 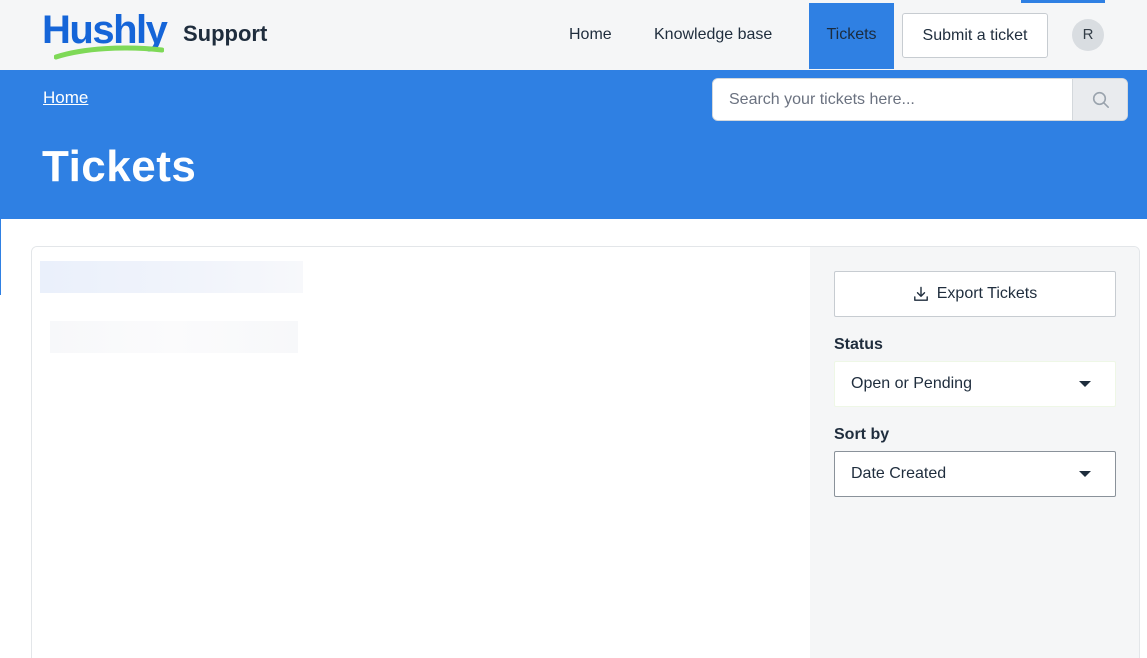 I want to click on ticket-search-box, so click(x=920, y=99).